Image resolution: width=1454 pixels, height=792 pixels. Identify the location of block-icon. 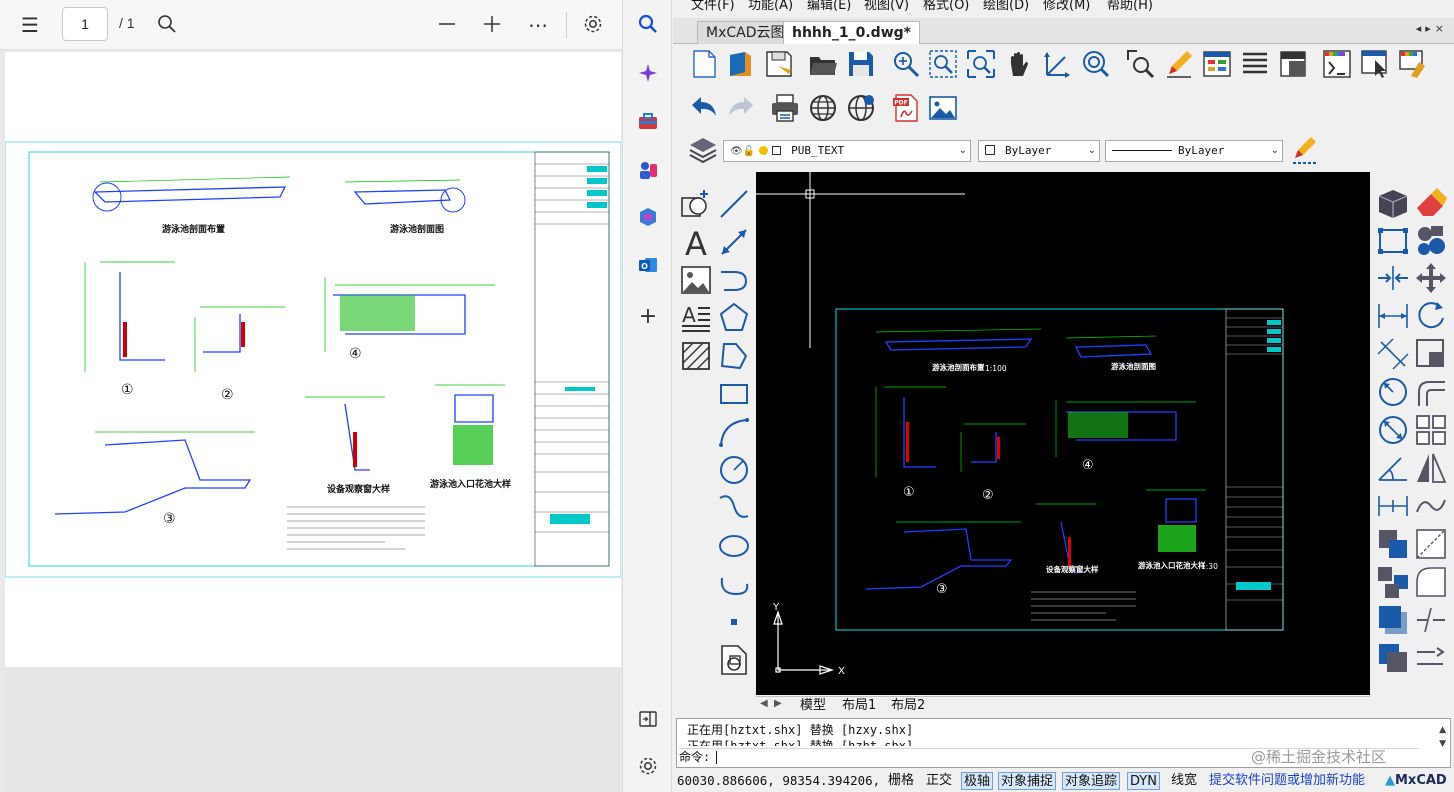
(1293, 64).